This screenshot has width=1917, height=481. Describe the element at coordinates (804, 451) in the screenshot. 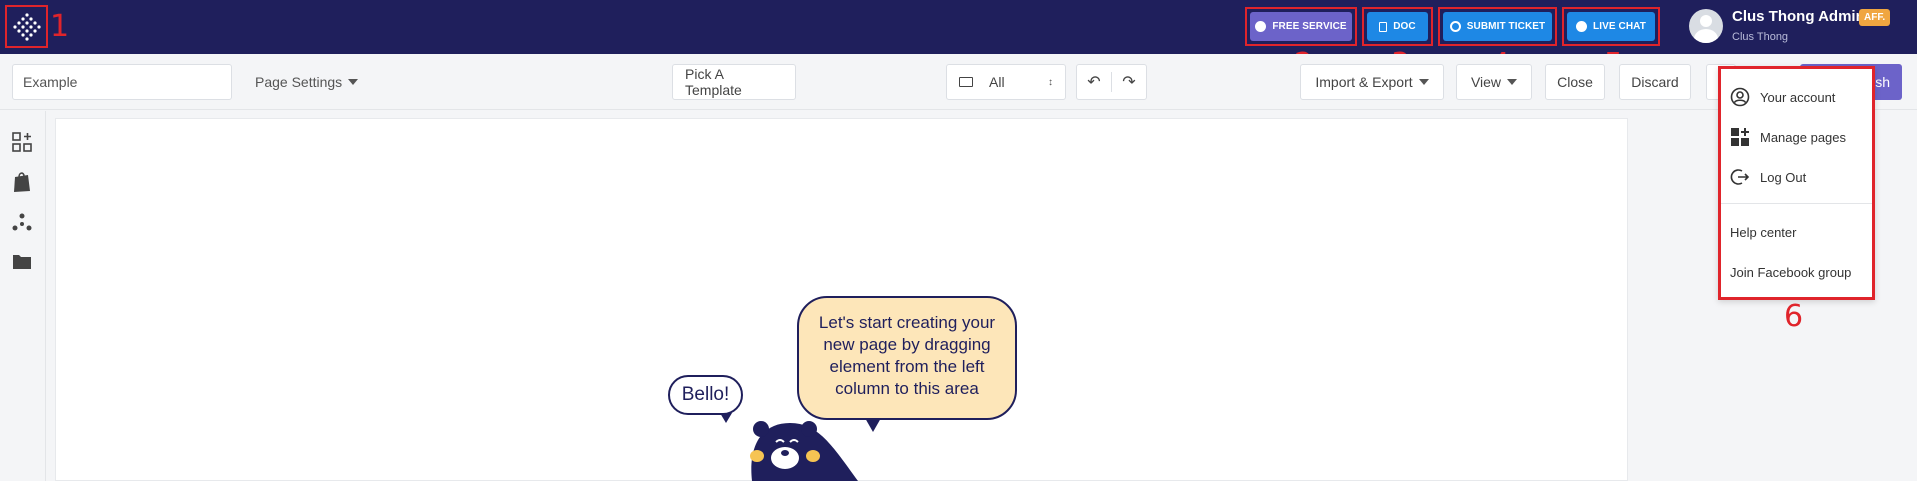

I see `bear-mascot-icon` at that location.